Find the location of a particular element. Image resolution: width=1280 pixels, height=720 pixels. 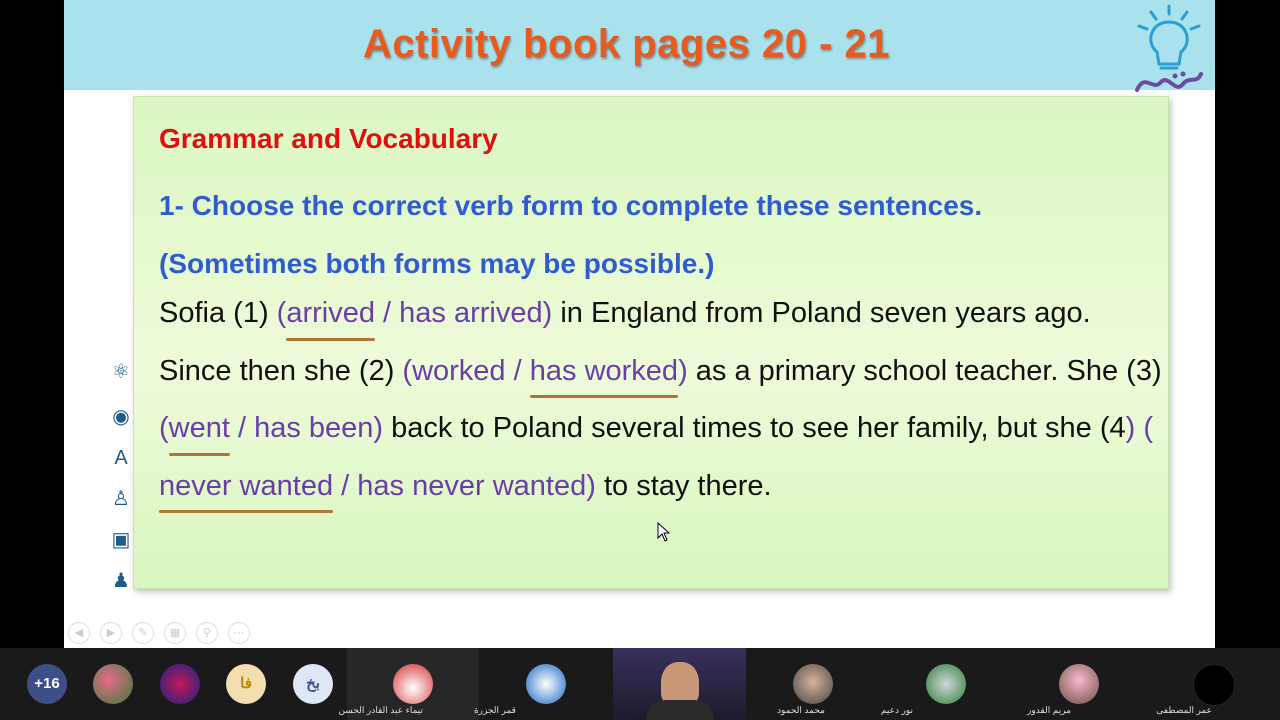

title-bar: Activity book pages 20 - 21 is located at coordinates (639, 46).